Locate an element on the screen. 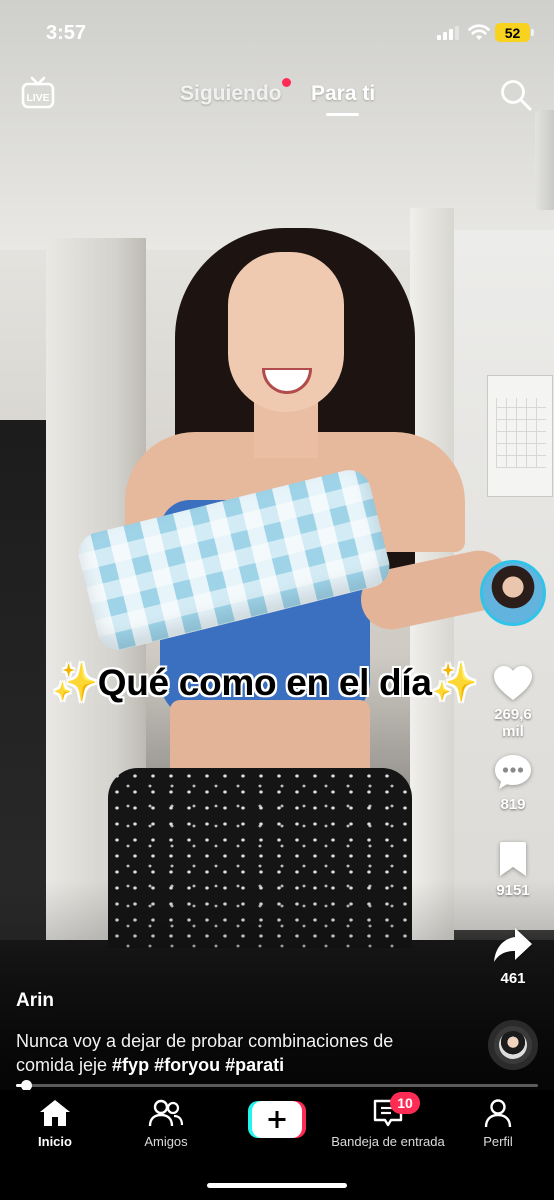 The height and width of the screenshot is (1200, 554). heart-icon is located at coordinates (513, 683).